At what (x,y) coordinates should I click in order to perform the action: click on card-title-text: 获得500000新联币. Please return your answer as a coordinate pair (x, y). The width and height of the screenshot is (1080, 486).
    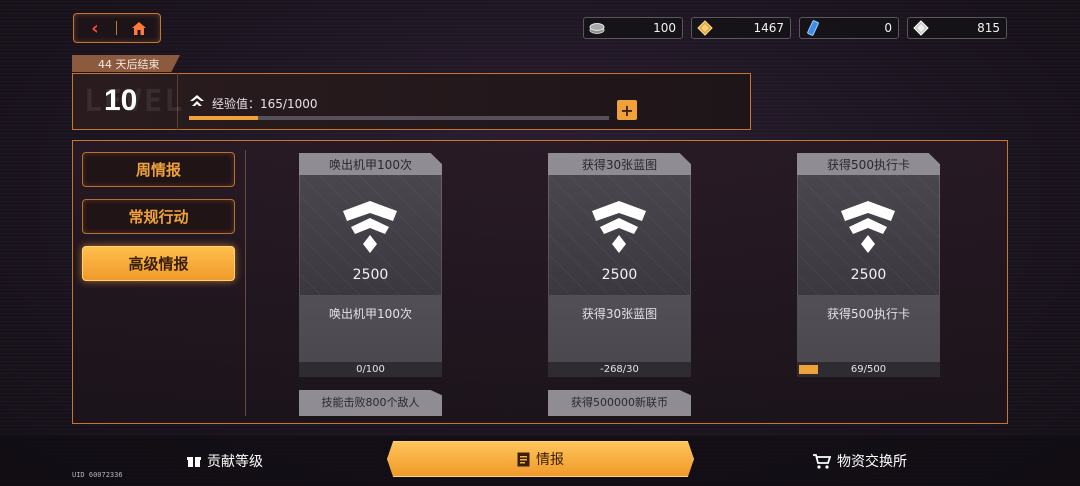
    Looking at the image, I should click on (619, 402).